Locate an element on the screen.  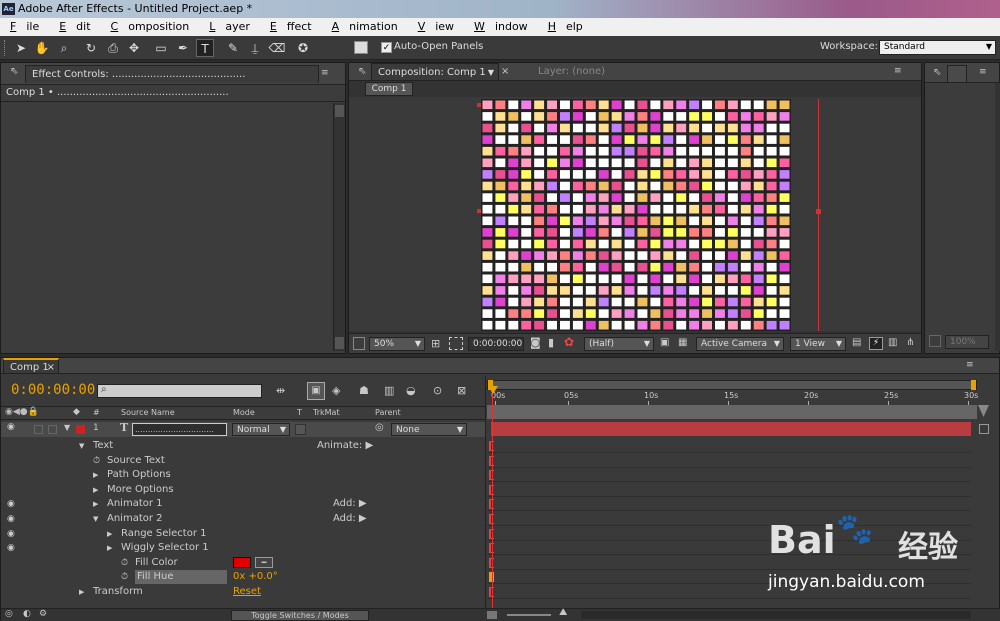
hide-shy-layers-icon: ☗ is located at coordinates (364, 390).